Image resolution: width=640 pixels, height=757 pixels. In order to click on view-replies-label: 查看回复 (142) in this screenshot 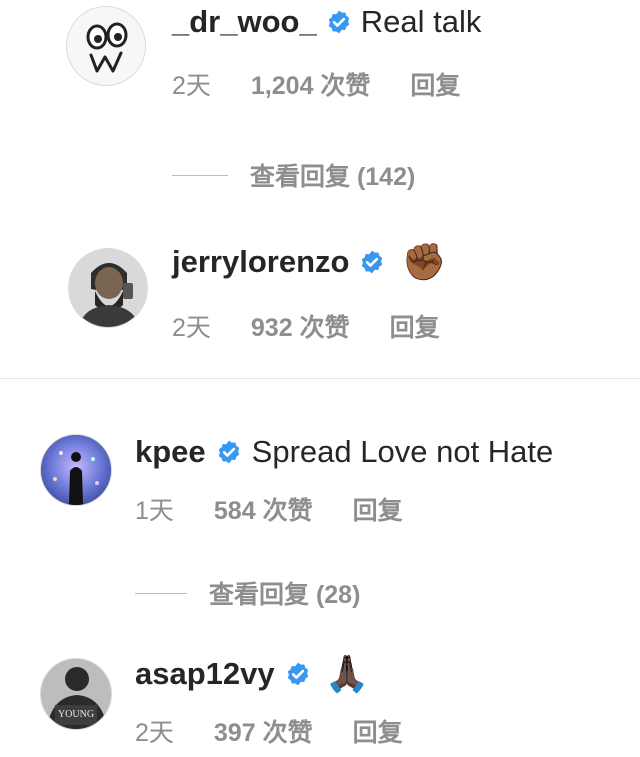, I will do `click(332, 175)`.